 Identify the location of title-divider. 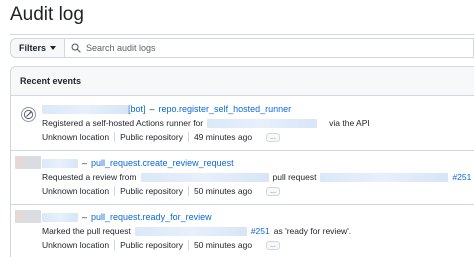
(242, 34).